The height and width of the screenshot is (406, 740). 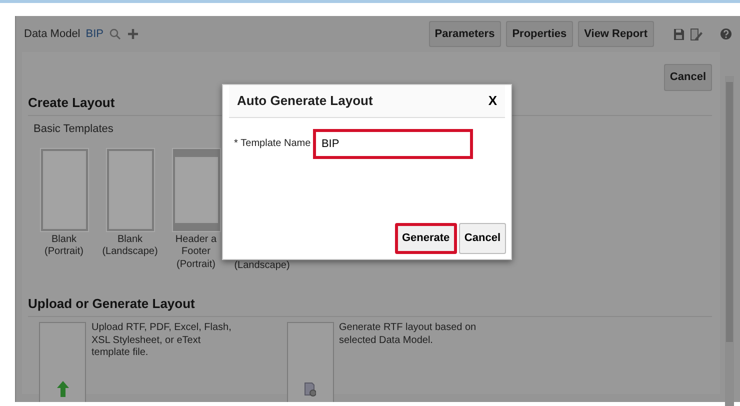 What do you see at coordinates (393, 143) in the screenshot?
I see `template-name-field: BIP` at bounding box center [393, 143].